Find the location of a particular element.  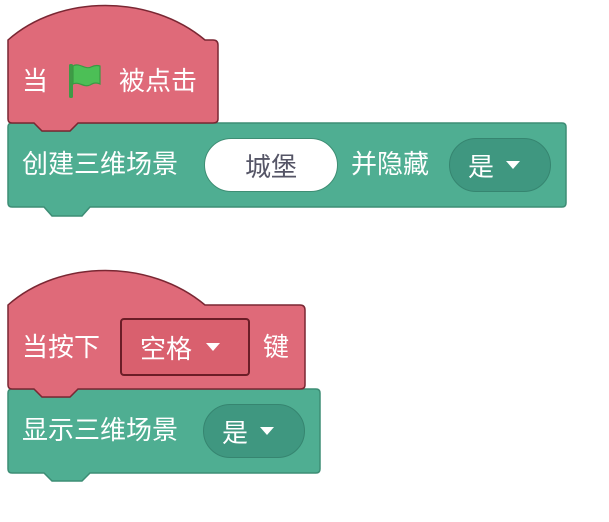

chevron-down-icon is located at coordinates (213, 347).